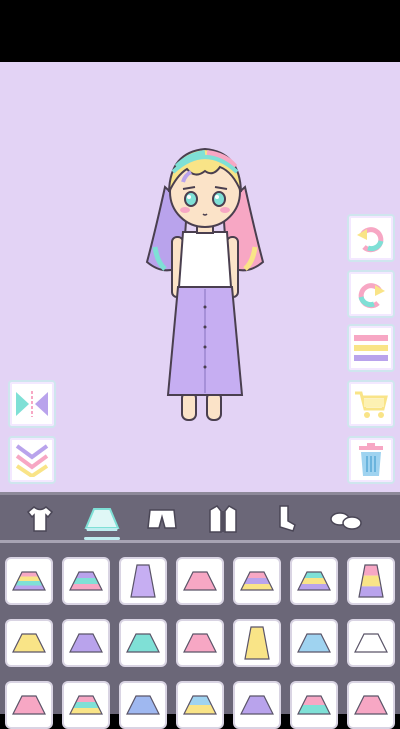 The image size is (400, 729). I want to click on menu-button, so click(371, 348).